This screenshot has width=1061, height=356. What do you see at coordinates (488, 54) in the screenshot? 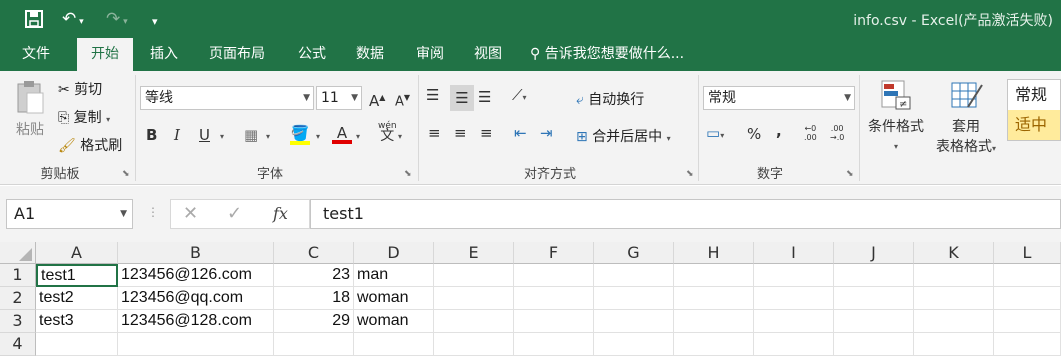
I see `tab-view: 视图` at bounding box center [488, 54].